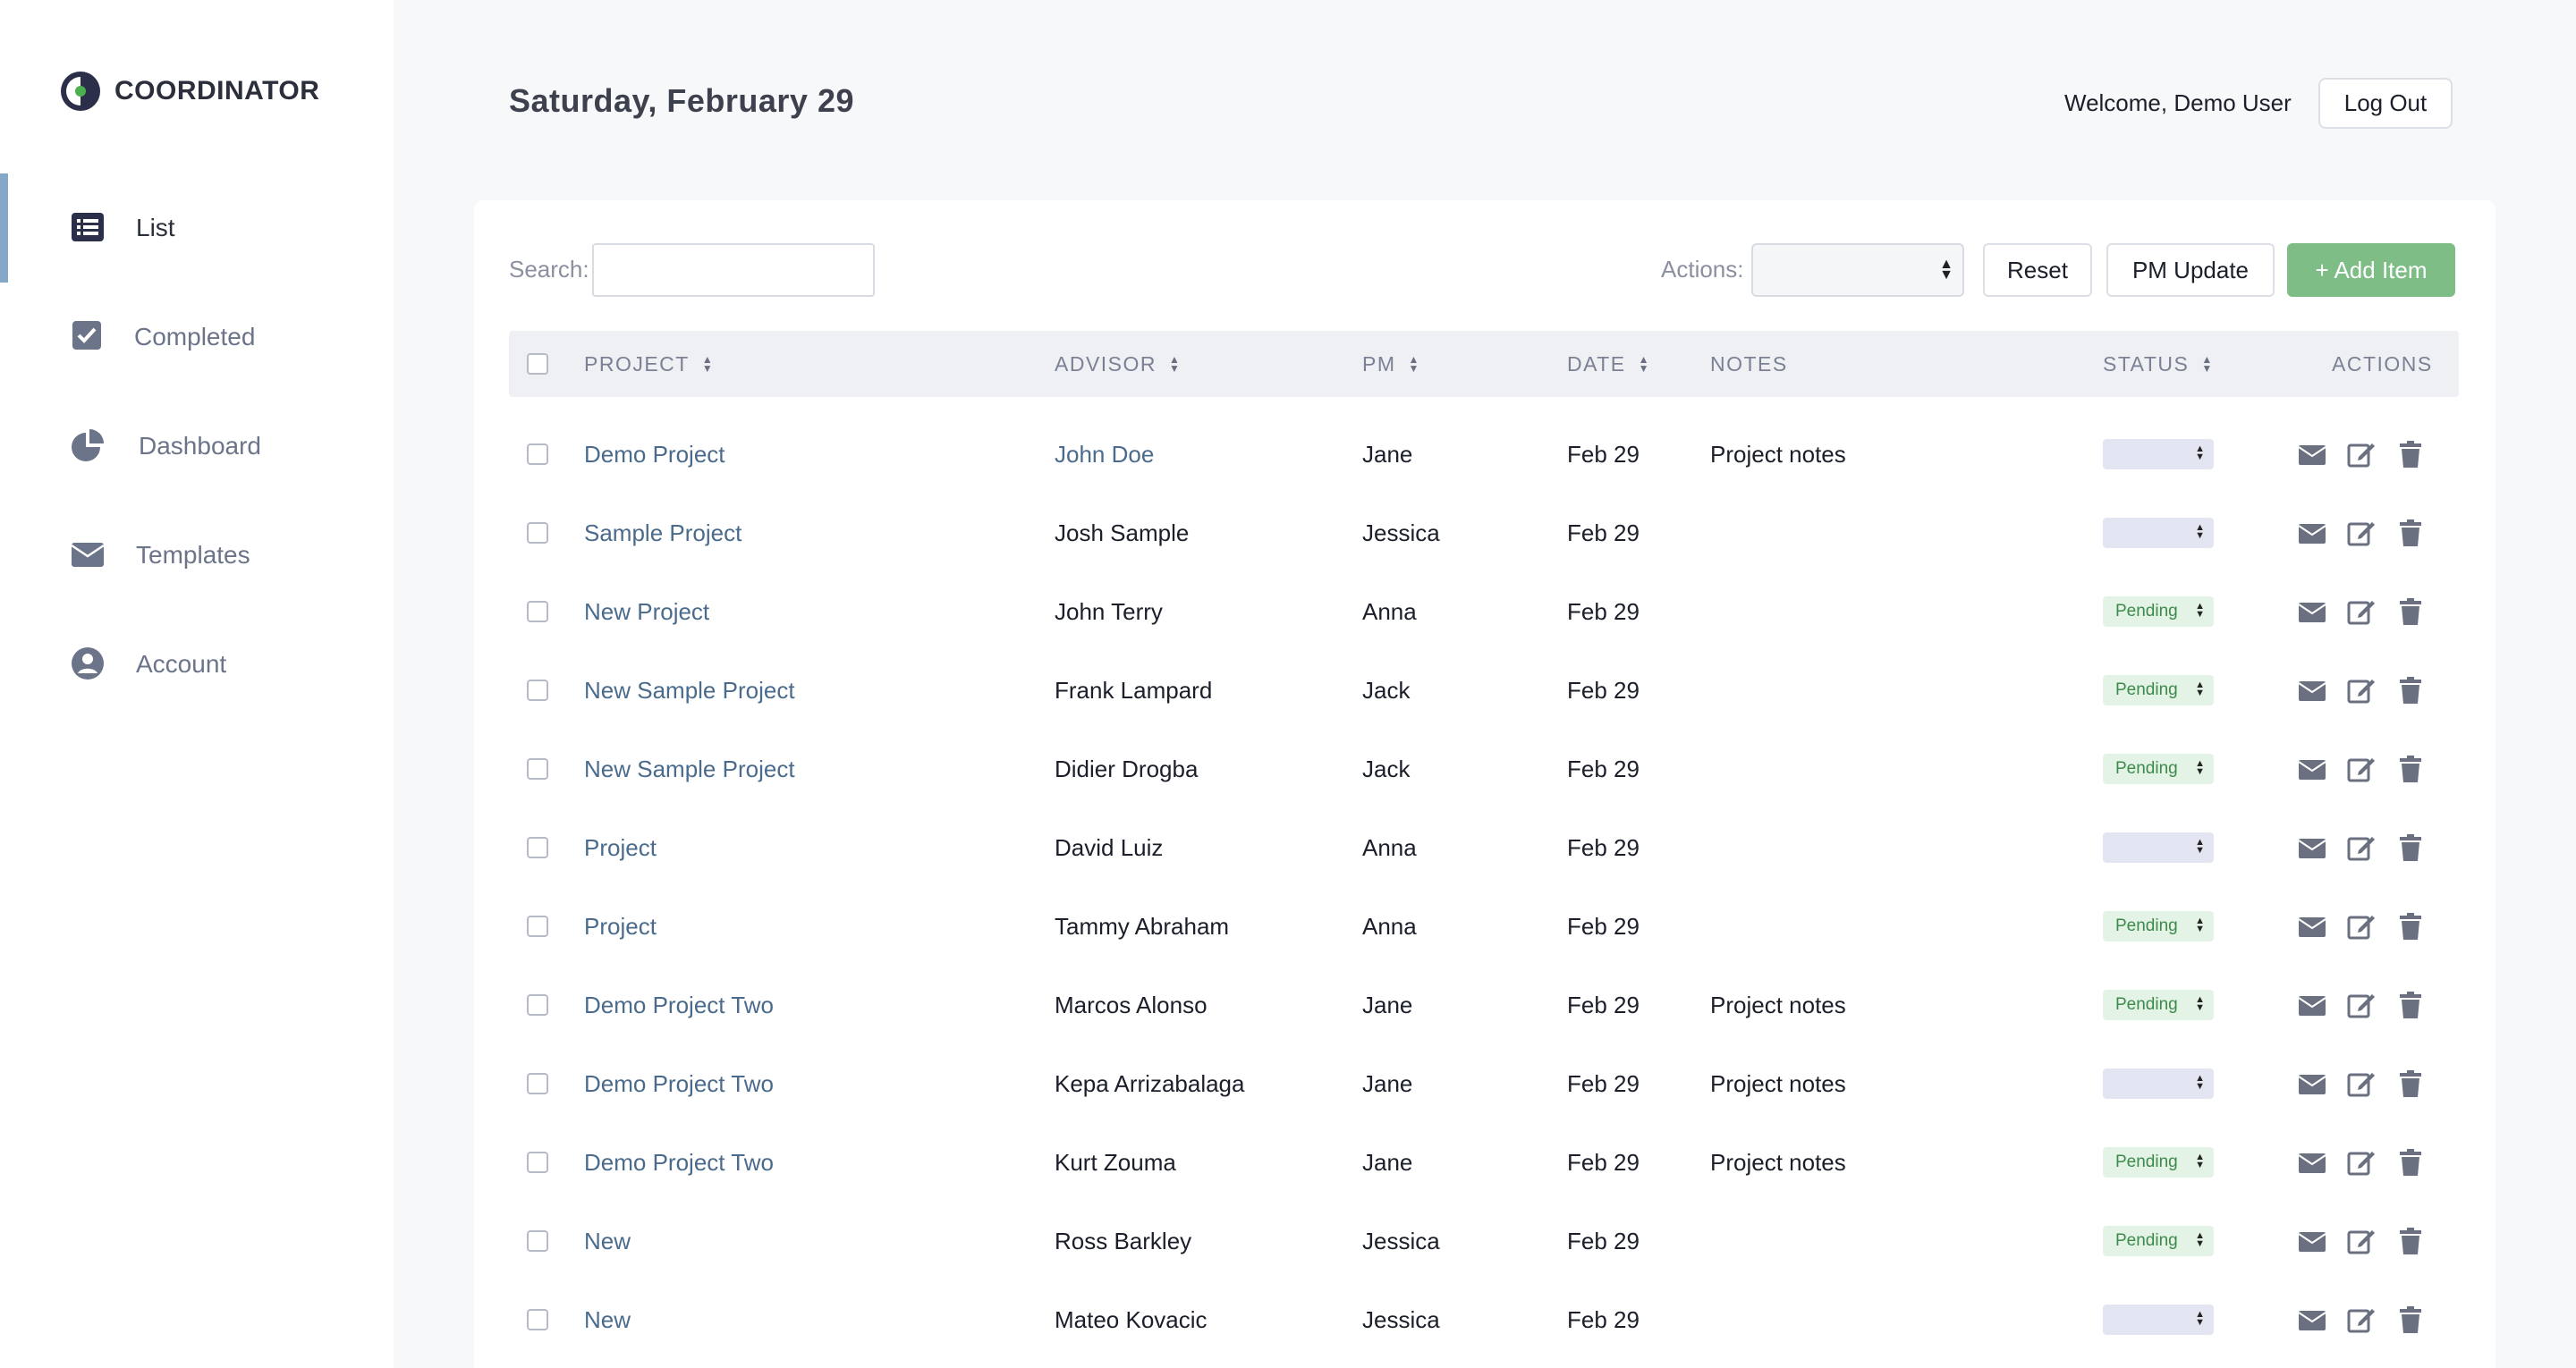 This screenshot has height=1368, width=2576. I want to click on column-label: STATUS, so click(2146, 363).